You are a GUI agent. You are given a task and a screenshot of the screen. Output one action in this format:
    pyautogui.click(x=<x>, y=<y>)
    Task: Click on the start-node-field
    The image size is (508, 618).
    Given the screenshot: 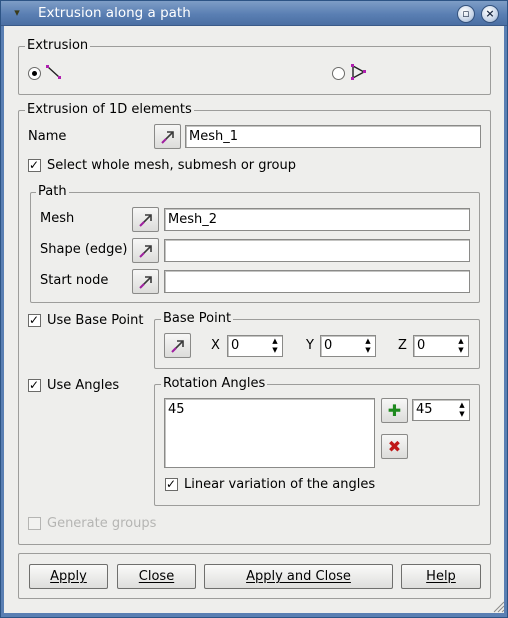 What is the action you would take?
    pyautogui.click(x=317, y=281)
    